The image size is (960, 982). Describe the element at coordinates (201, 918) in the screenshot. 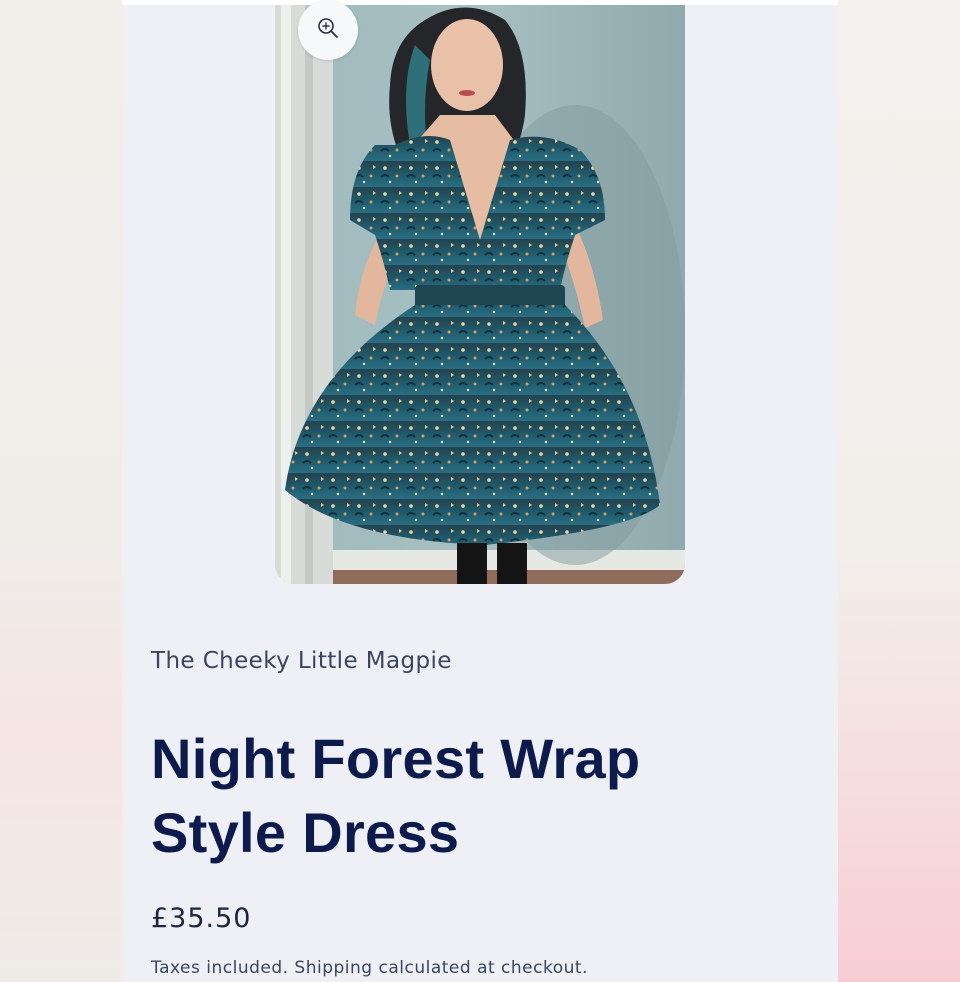

I see `product-price: £35.50` at that location.